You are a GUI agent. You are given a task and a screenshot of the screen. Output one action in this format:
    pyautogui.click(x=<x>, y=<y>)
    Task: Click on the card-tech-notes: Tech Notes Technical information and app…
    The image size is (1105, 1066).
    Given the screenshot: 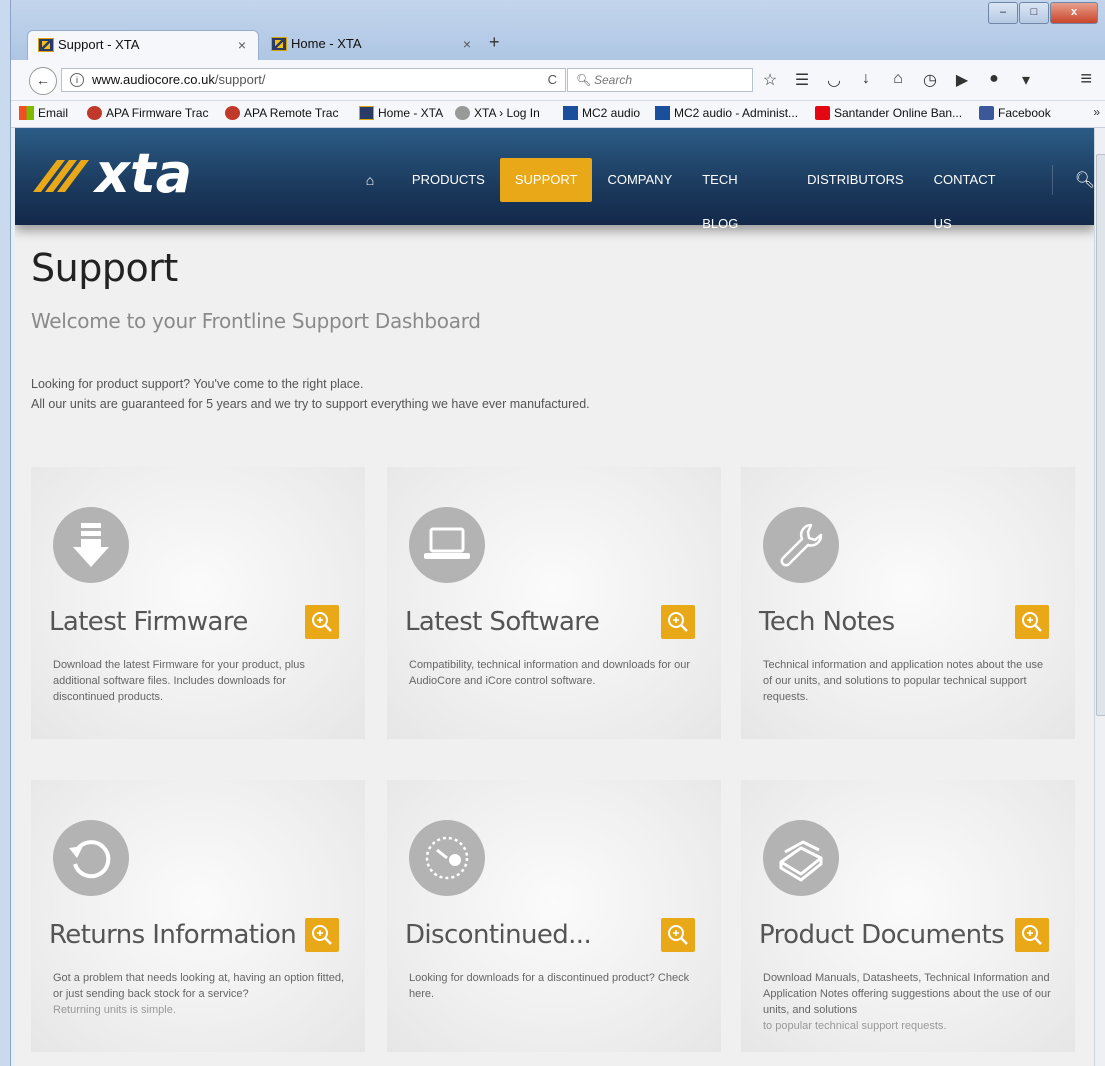 What is the action you would take?
    pyautogui.click(x=908, y=603)
    